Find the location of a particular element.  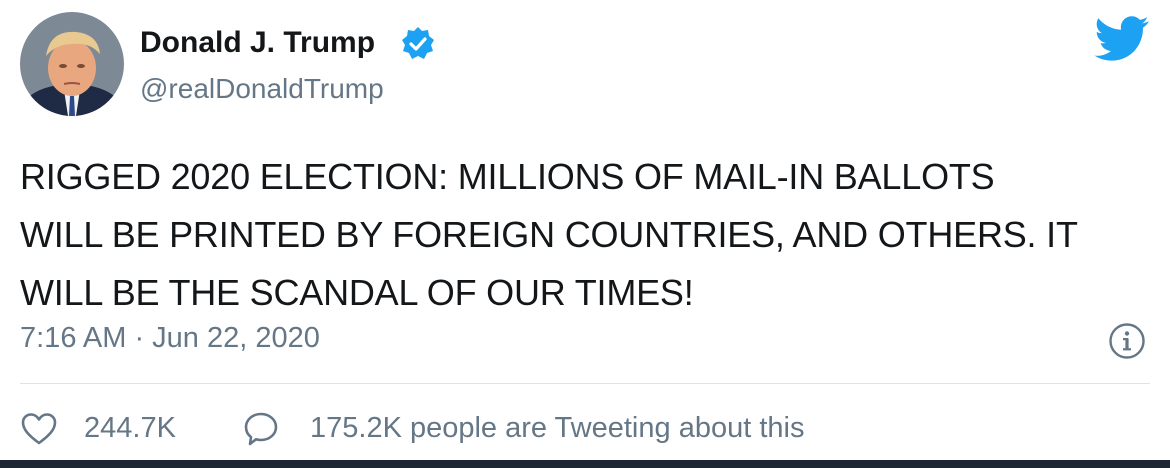

author-handle: @realDonaldTrump is located at coordinates (262, 89).